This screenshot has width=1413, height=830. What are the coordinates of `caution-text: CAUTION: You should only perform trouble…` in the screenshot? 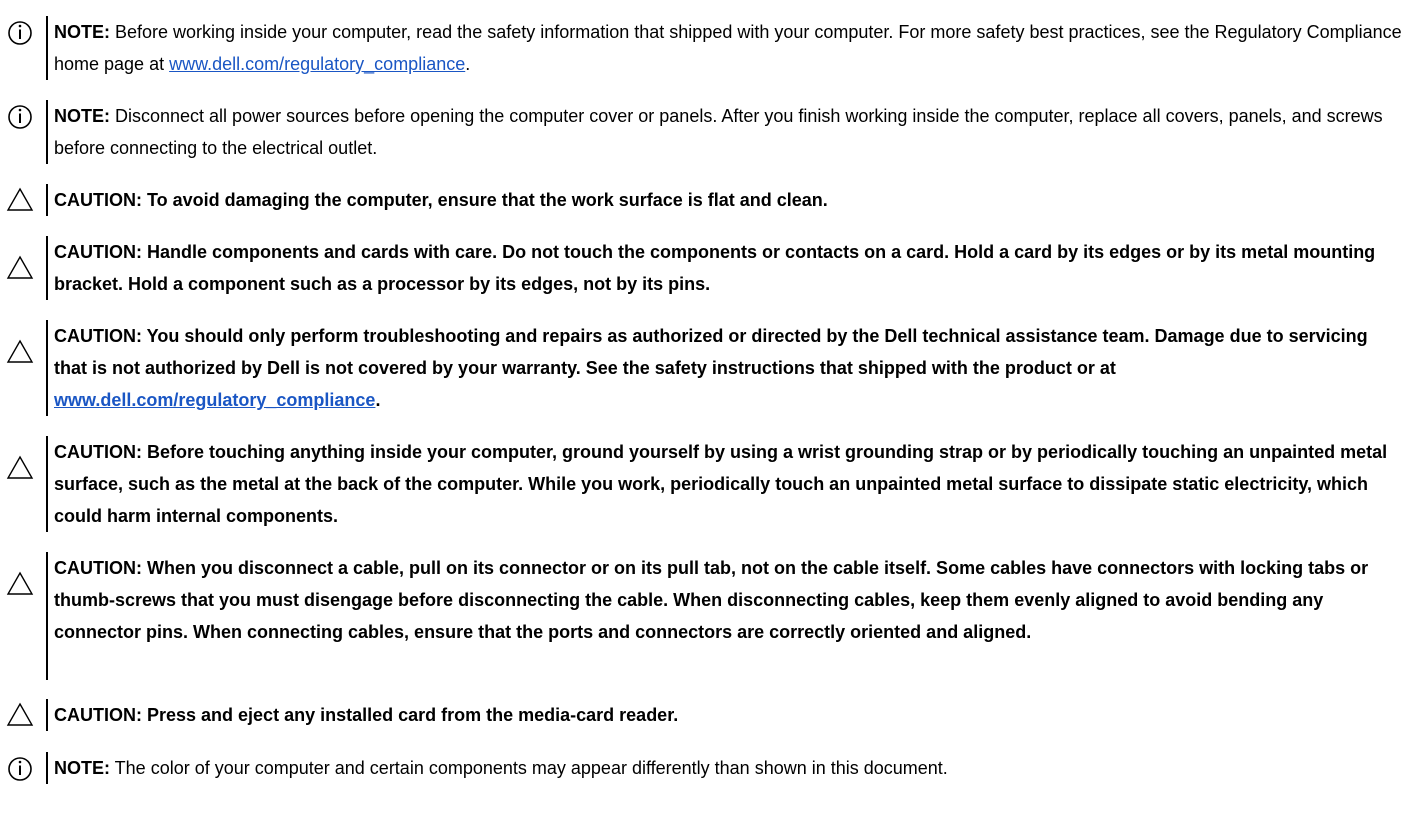 It's located at (729, 368).